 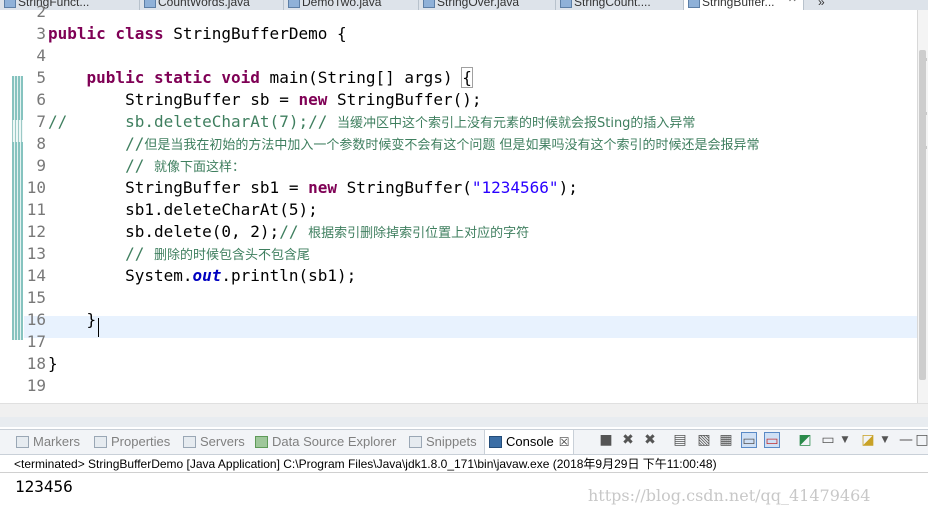 I want to click on close-icon: ☒, so click(x=564, y=442).